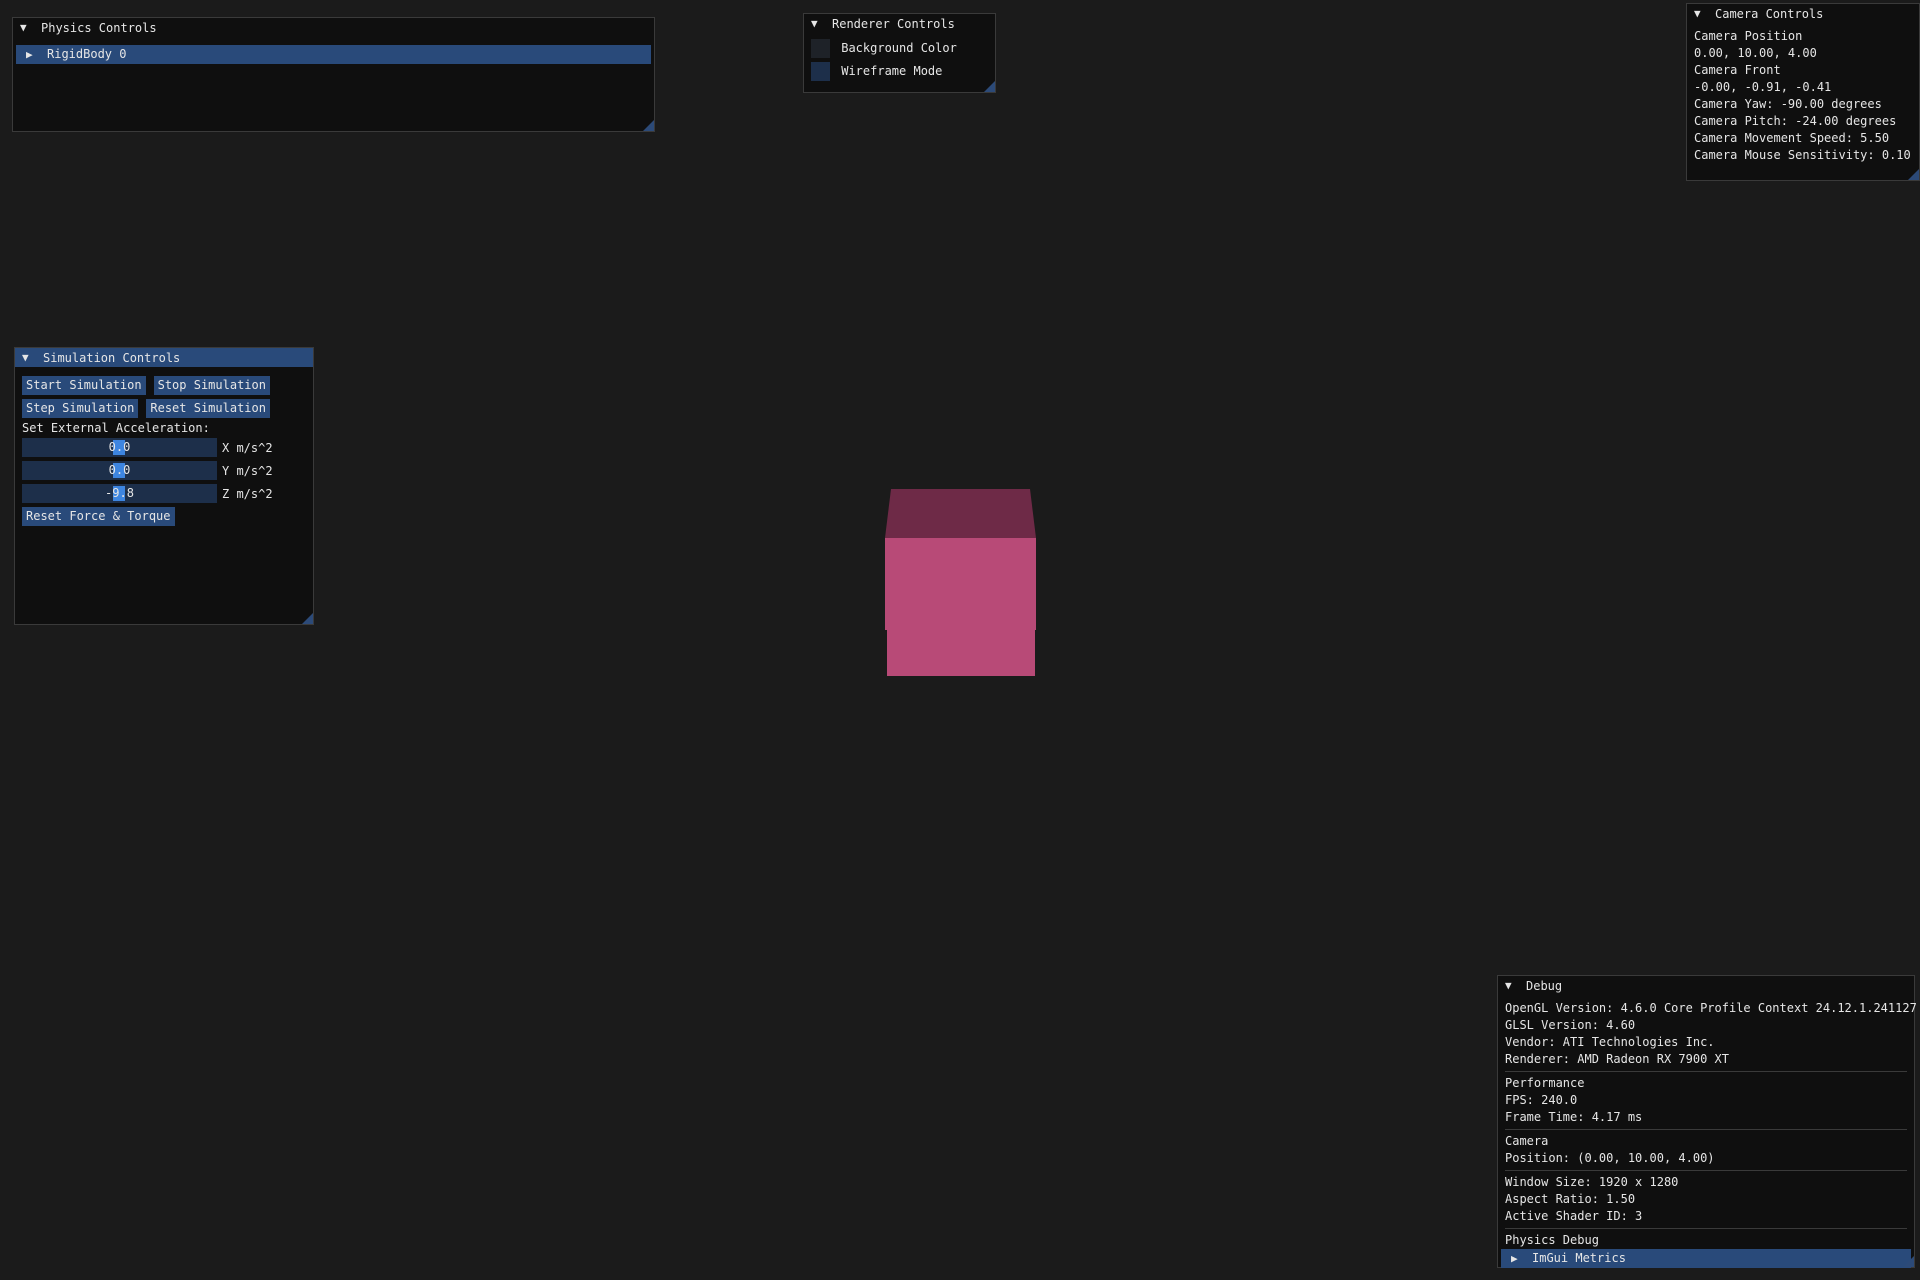 The width and height of the screenshot is (1920, 1280). I want to click on wireframe-mode-label: Wireframe Mode, so click(892, 71).